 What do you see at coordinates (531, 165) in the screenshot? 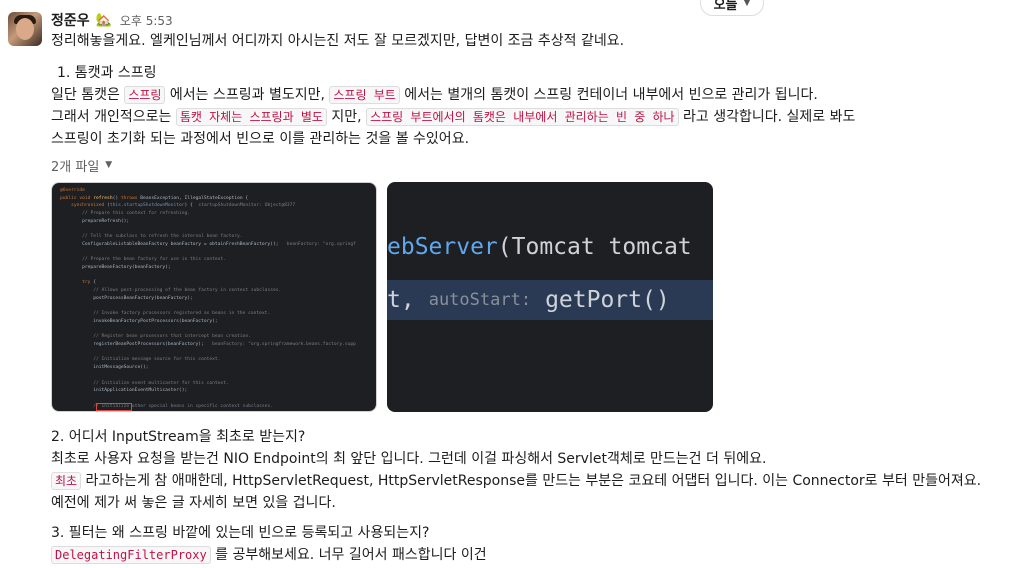
I see `files-toggle: 2개 파일 ▼` at bounding box center [531, 165].